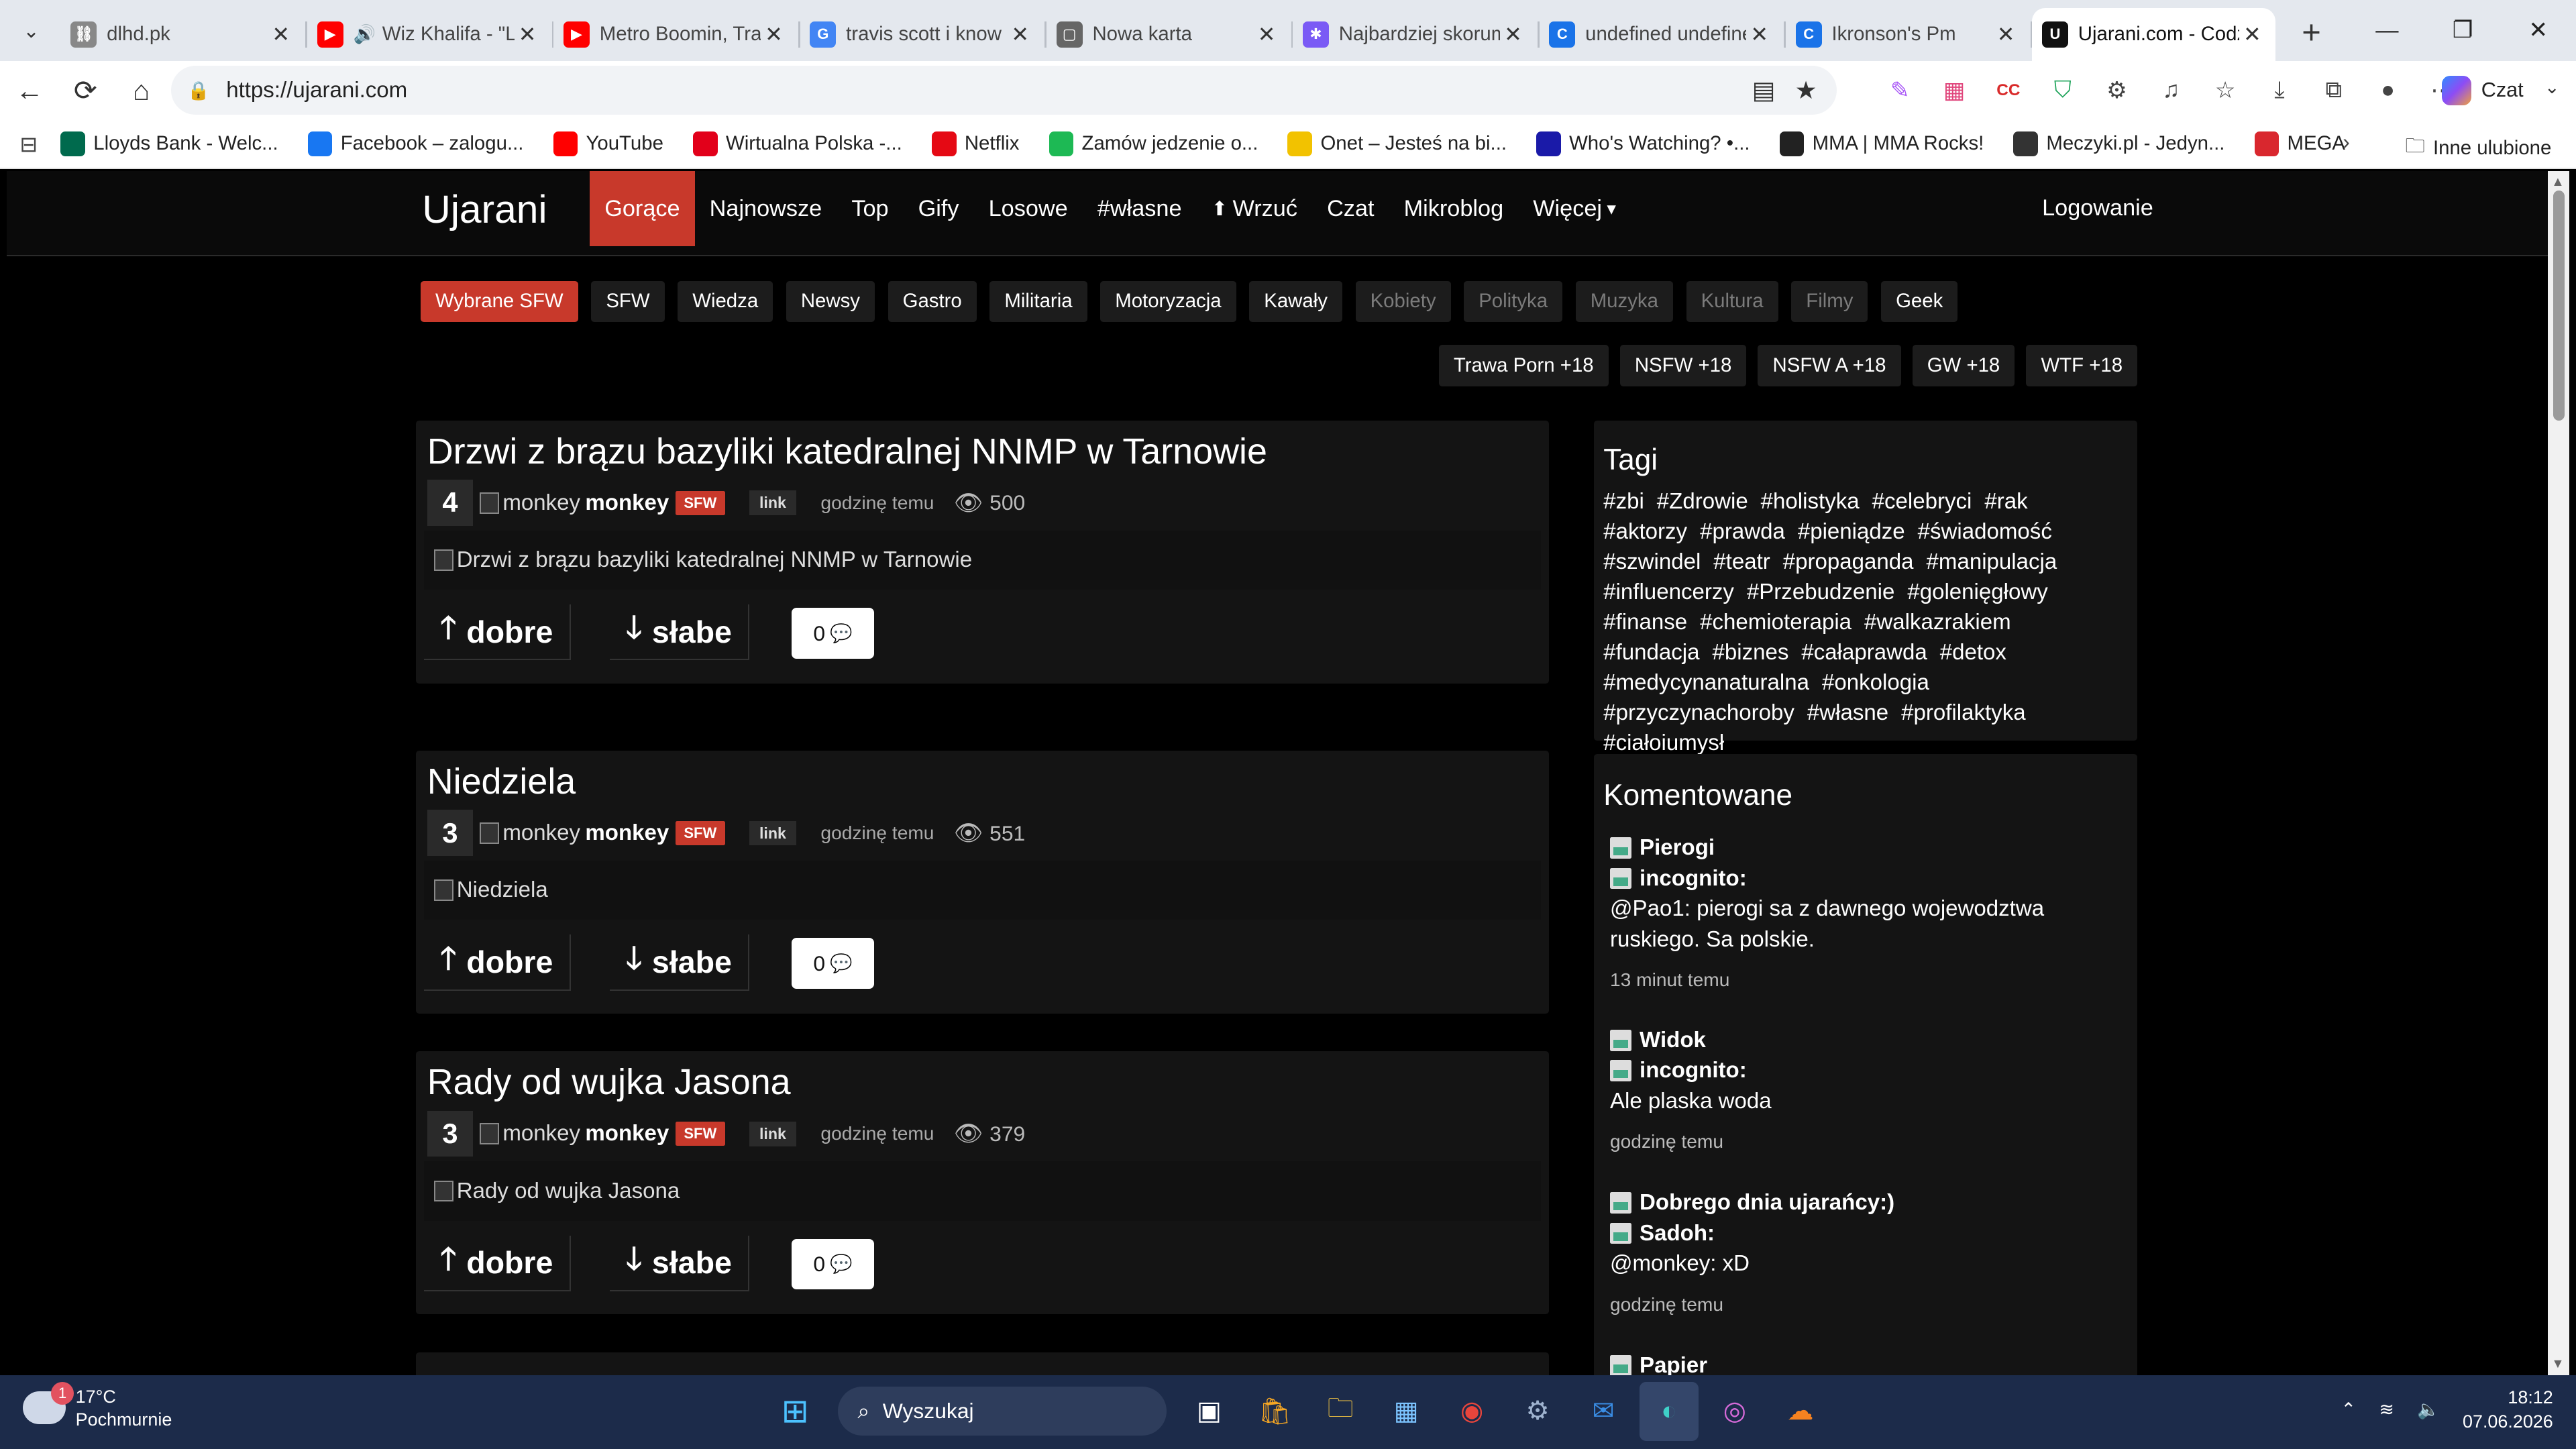  I want to click on tag-link: #zbi, so click(1623, 501).